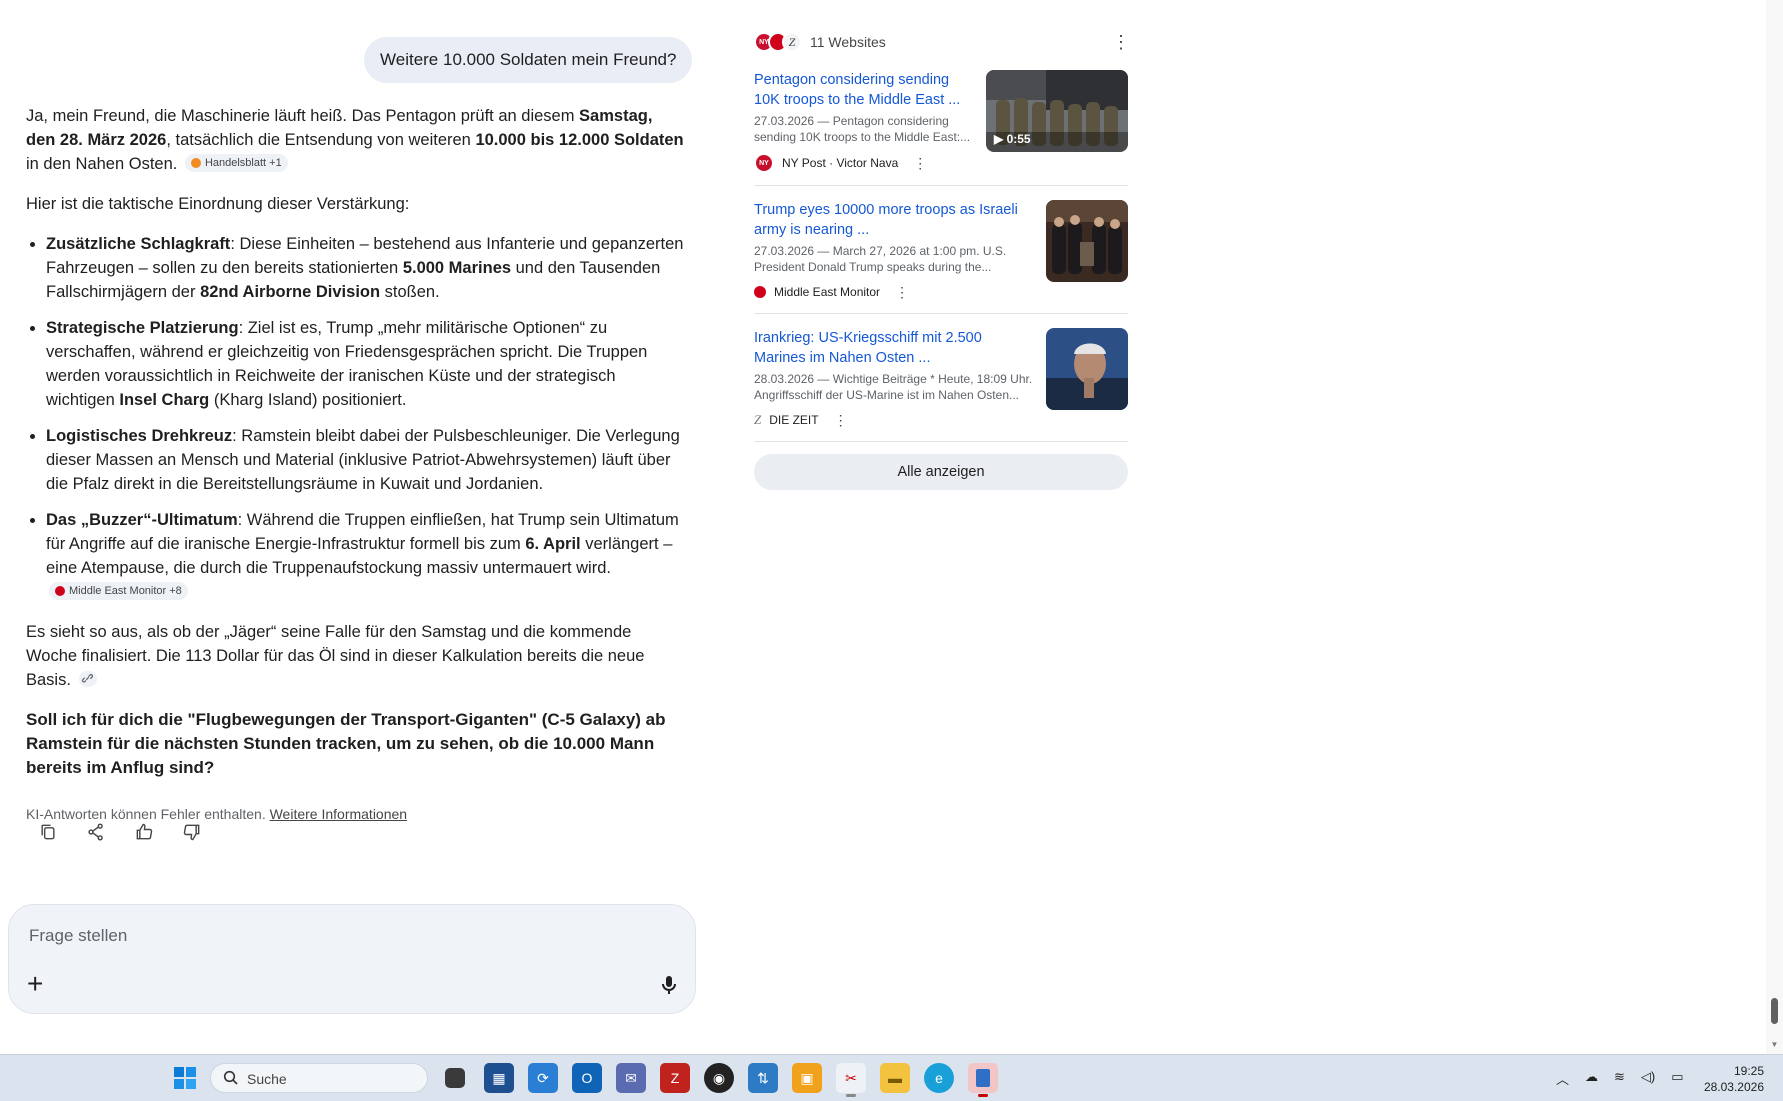 The width and height of the screenshot is (1783, 1101). I want to click on handelsblatt-icon, so click(195, 163).